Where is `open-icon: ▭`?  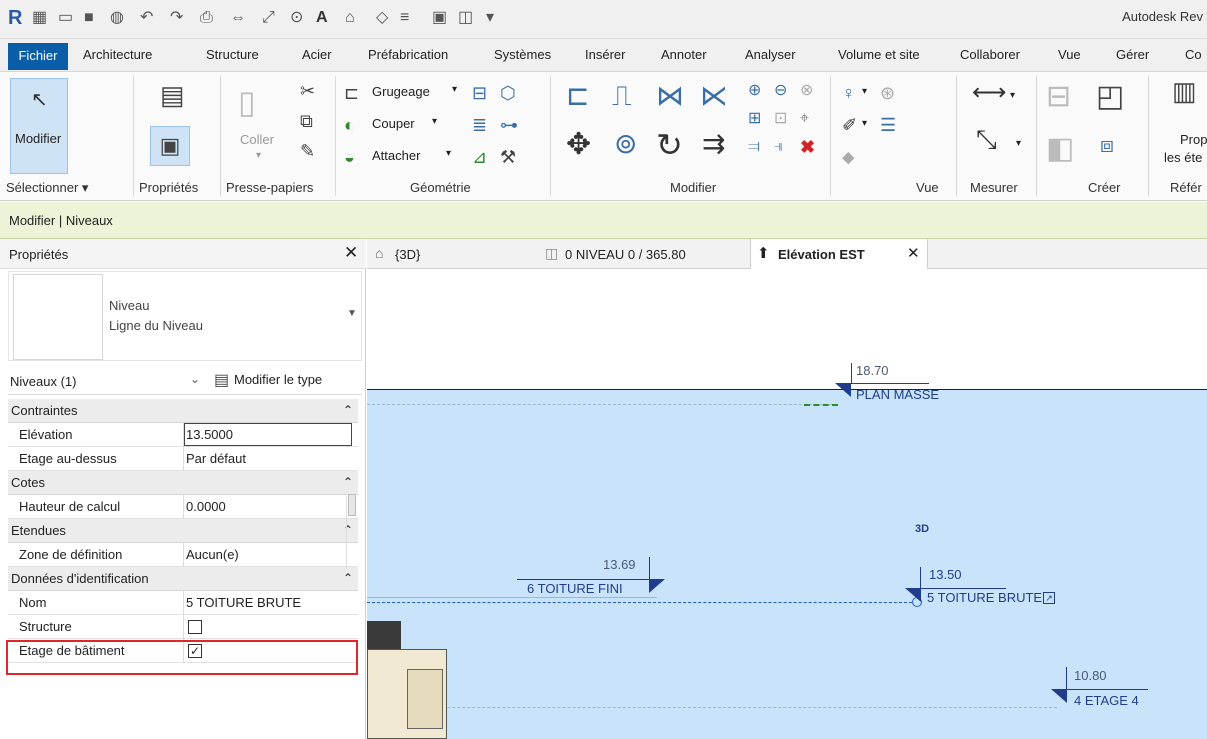
open-icon: ▭ is located at coordinates (65, 18).